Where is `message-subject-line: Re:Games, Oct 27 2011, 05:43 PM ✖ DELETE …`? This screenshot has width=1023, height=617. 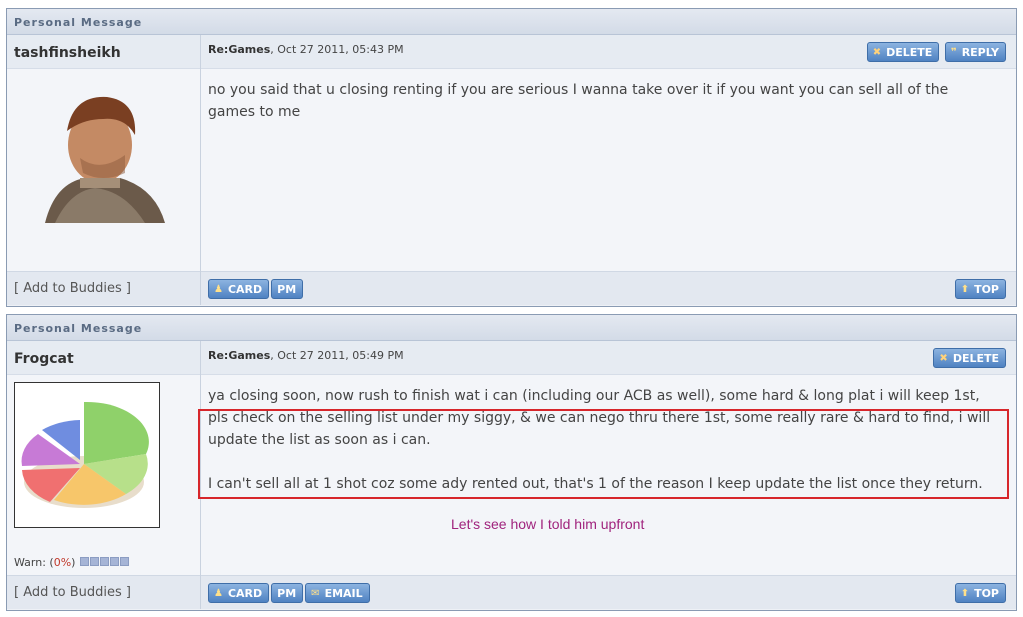 message-subject-line: Re:Games, Oct 27 2011, 05:43 PM ✖ DELETE … is located at coordinates (608, 52).